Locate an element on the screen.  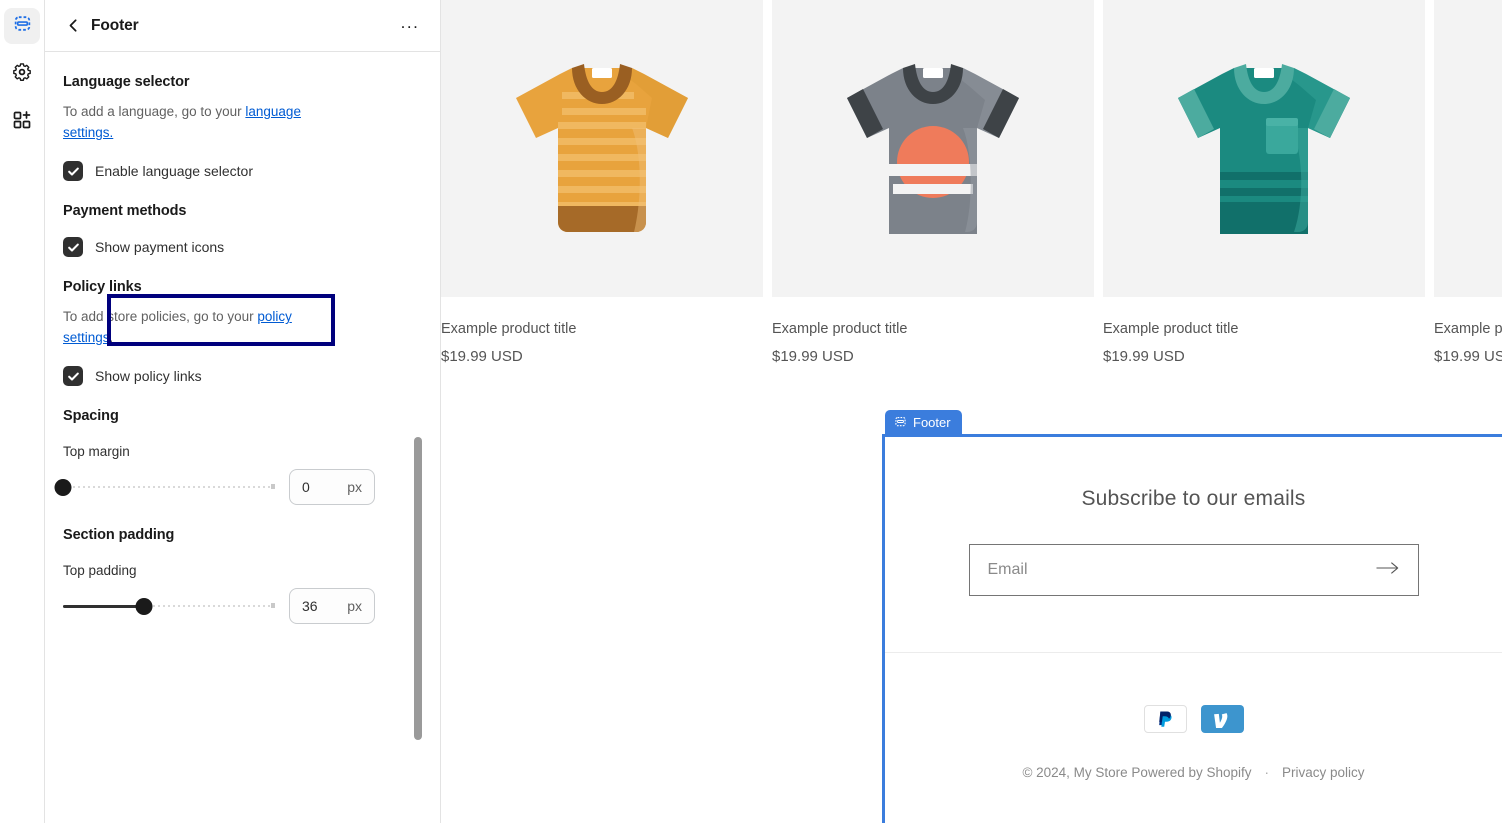
subscribe-title: Subscribe to our emails is located at coordinates (1193, 498).